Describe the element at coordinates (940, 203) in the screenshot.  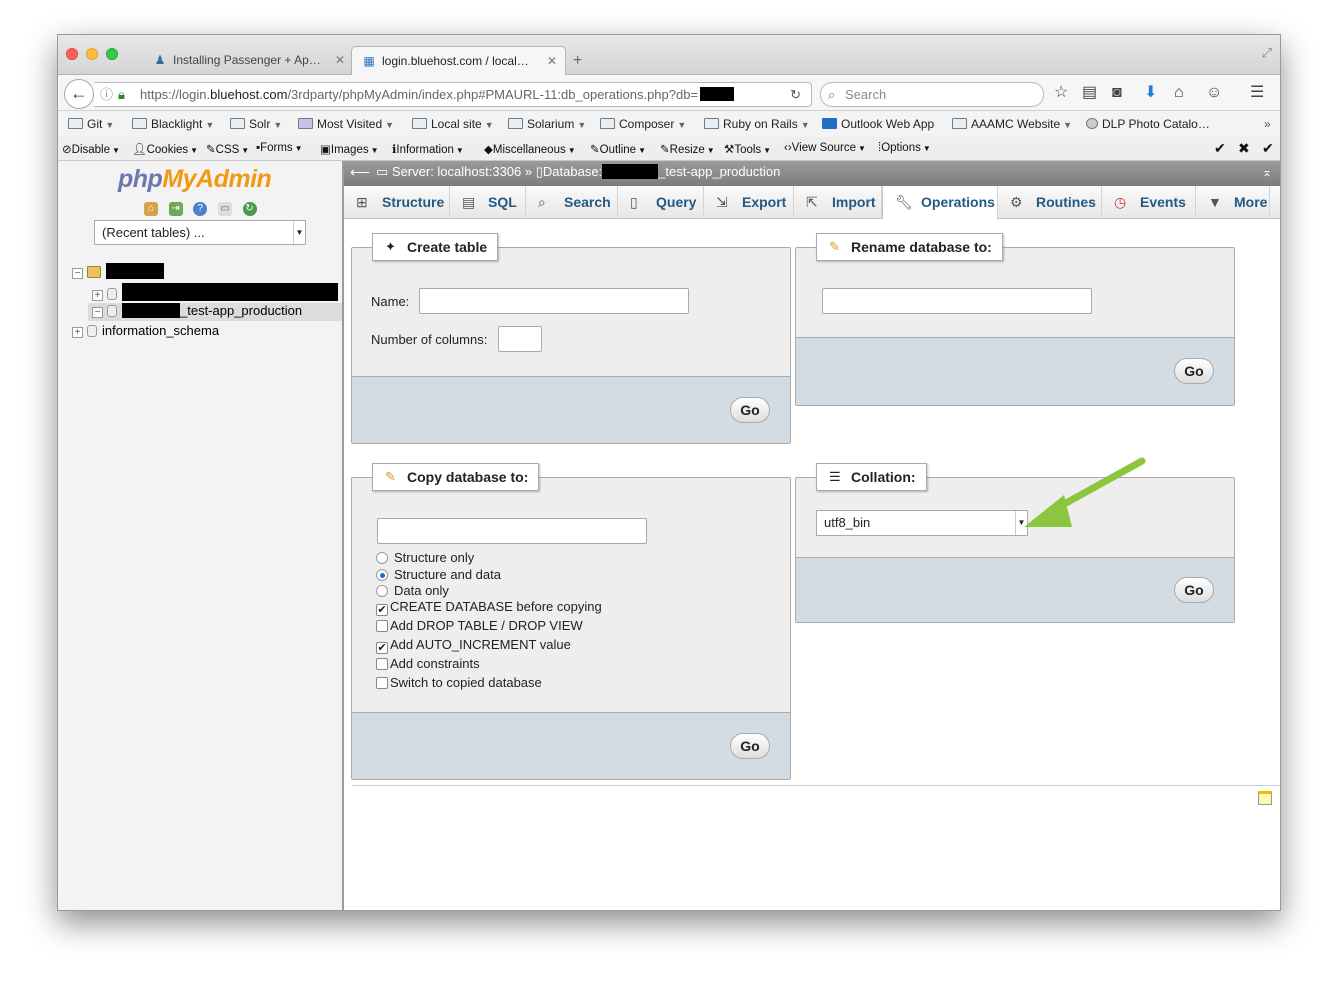
I see `tab-operations: 🔧︎ Operations` at that location.